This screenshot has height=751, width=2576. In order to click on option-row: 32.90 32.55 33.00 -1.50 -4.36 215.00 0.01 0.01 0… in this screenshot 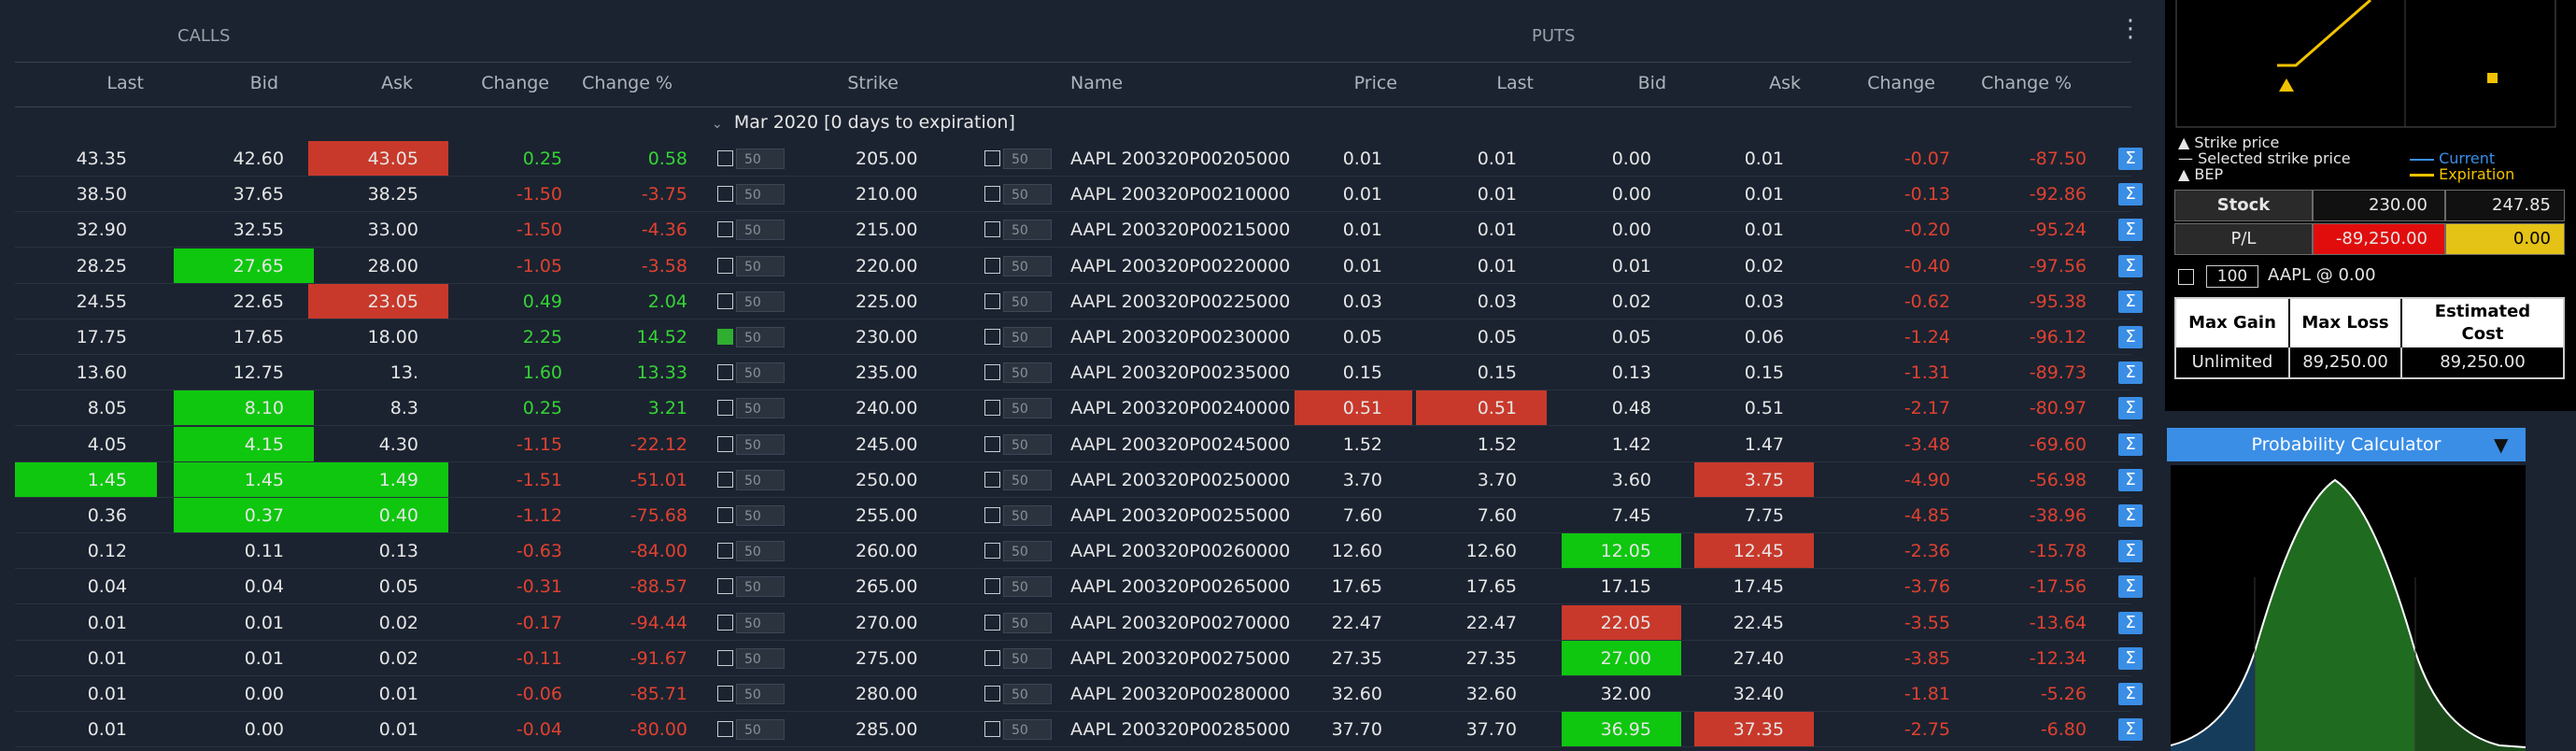, I will do `click(1079, 230)`.